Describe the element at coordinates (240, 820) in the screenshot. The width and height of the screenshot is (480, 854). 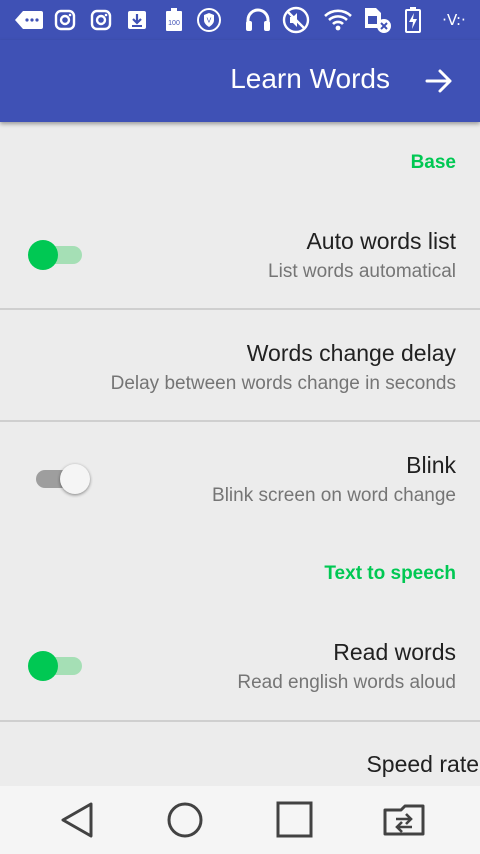
I see `navigation-bar` at that location.